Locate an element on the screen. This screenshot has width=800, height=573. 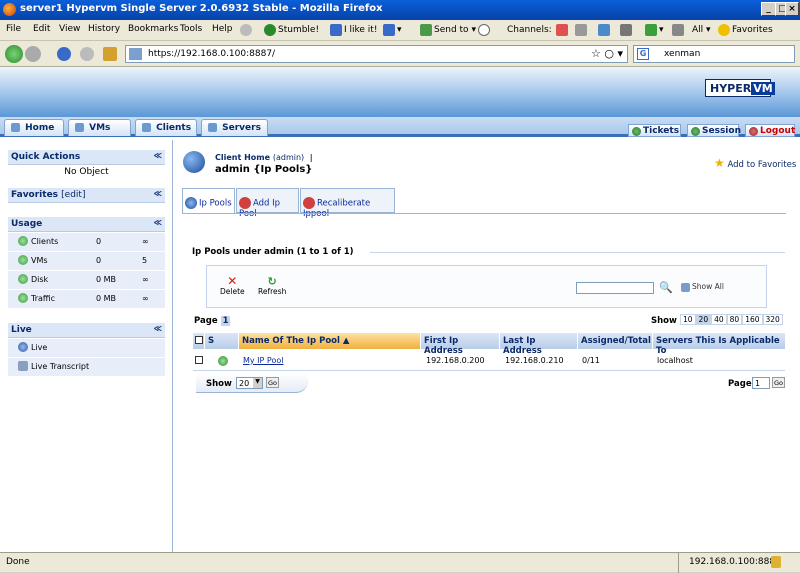
quick-actions-header: Quick Actions ≪ is located at coordinates (86, 157).